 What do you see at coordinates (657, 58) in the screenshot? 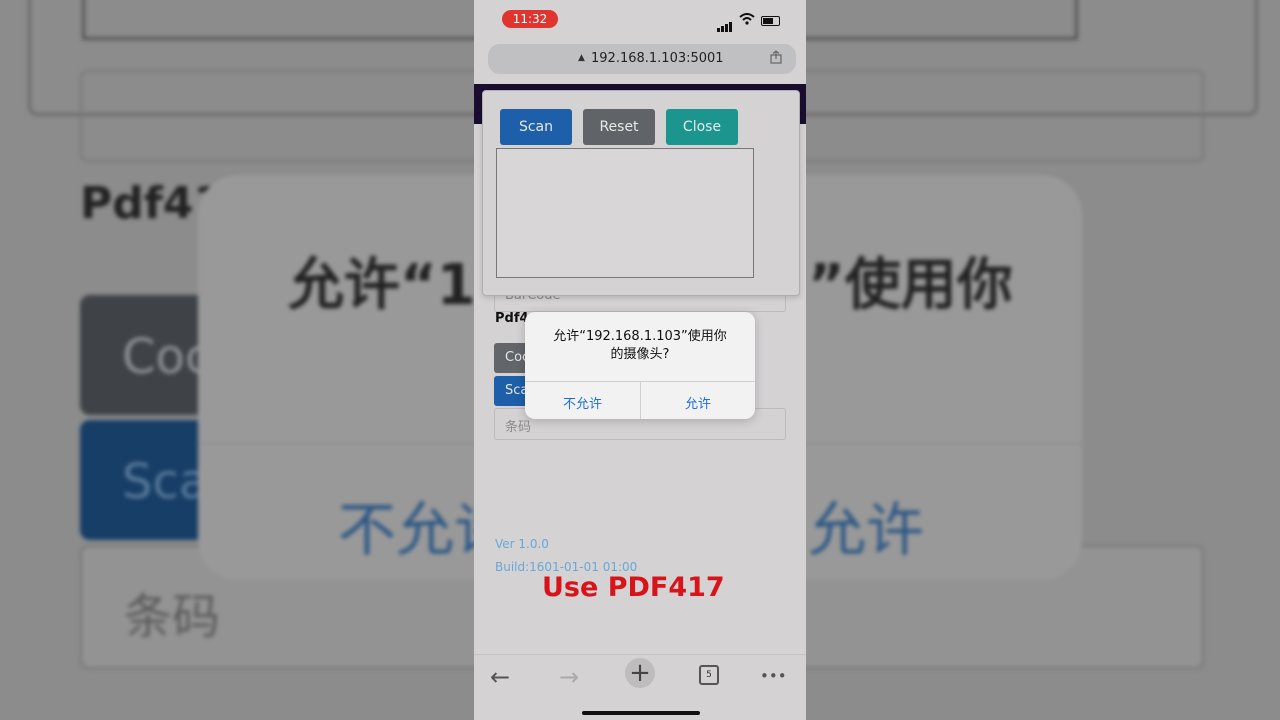
I see `url-text: 192.168.1.103:5001` at bounding box center [657, 58].